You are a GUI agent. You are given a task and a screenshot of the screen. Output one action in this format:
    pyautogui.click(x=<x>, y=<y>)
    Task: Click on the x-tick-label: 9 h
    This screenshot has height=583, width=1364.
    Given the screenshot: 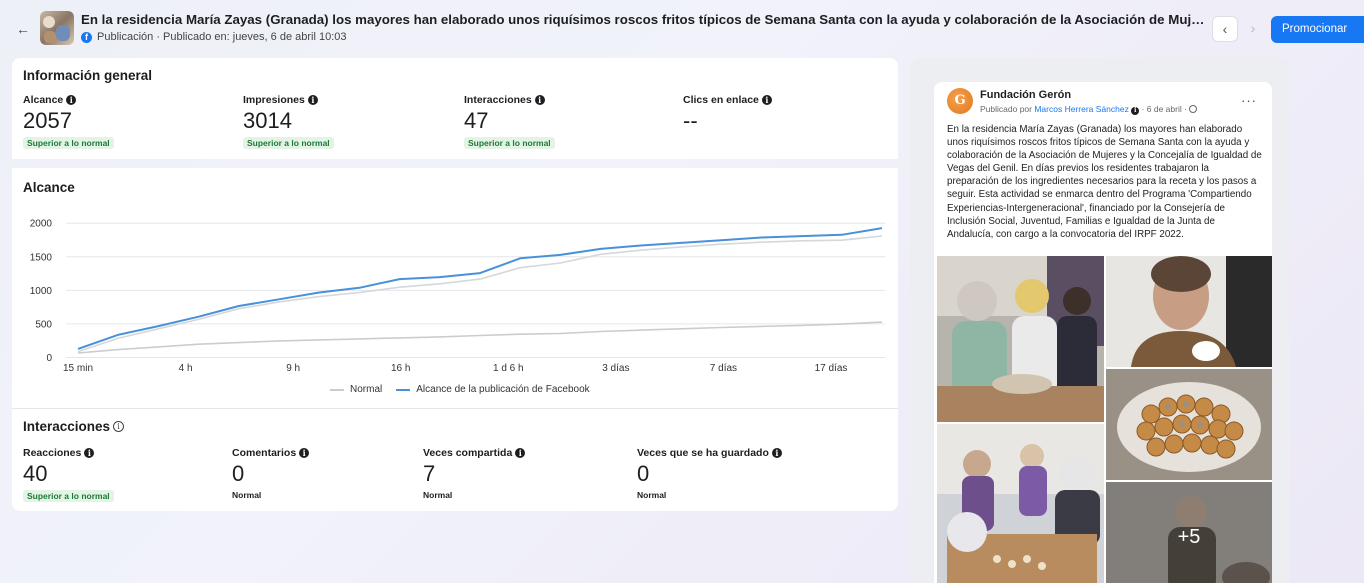 What is the action you would take?
    pyautogui.click(x=293, y=368)
    